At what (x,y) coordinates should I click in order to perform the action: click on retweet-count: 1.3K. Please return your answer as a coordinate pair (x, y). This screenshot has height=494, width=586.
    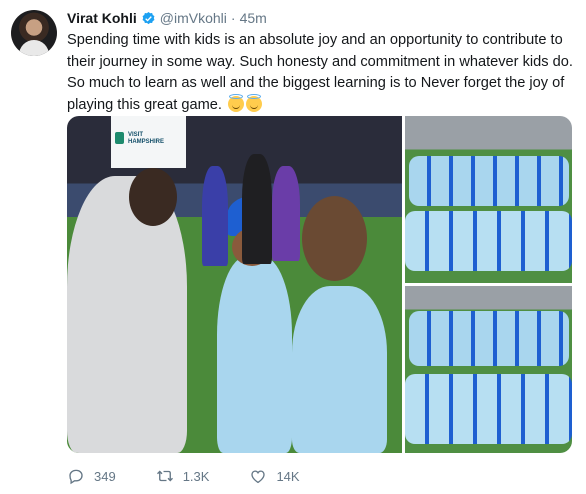
    Looking at the image, I should click on (196, 476).